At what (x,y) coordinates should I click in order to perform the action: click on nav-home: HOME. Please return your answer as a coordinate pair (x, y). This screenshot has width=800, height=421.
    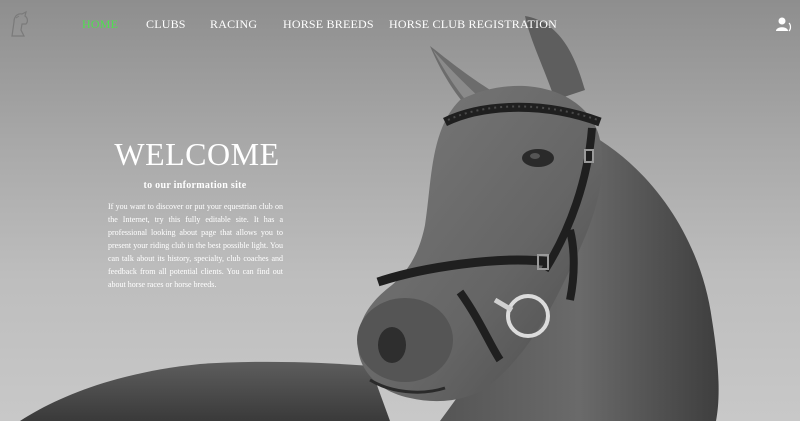
    Looking at the image, I should click on (100, 24).